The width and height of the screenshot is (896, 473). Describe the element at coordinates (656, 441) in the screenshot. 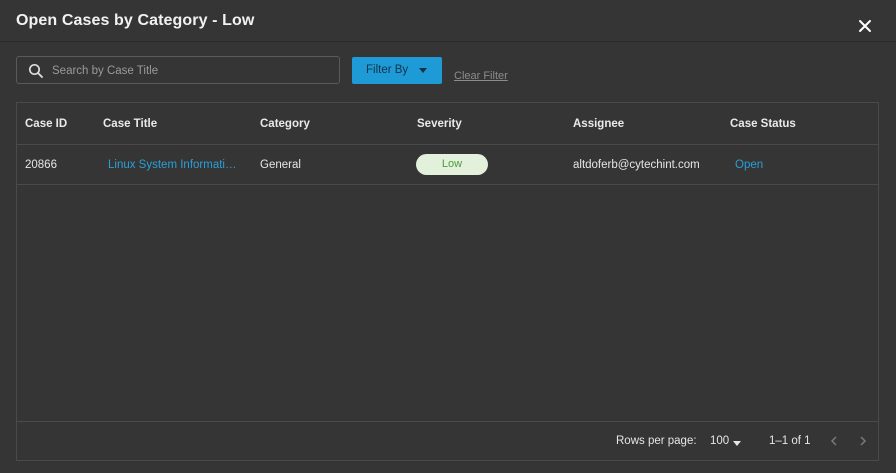

I see `rows-per-page-label: Rows per page:` at that location.